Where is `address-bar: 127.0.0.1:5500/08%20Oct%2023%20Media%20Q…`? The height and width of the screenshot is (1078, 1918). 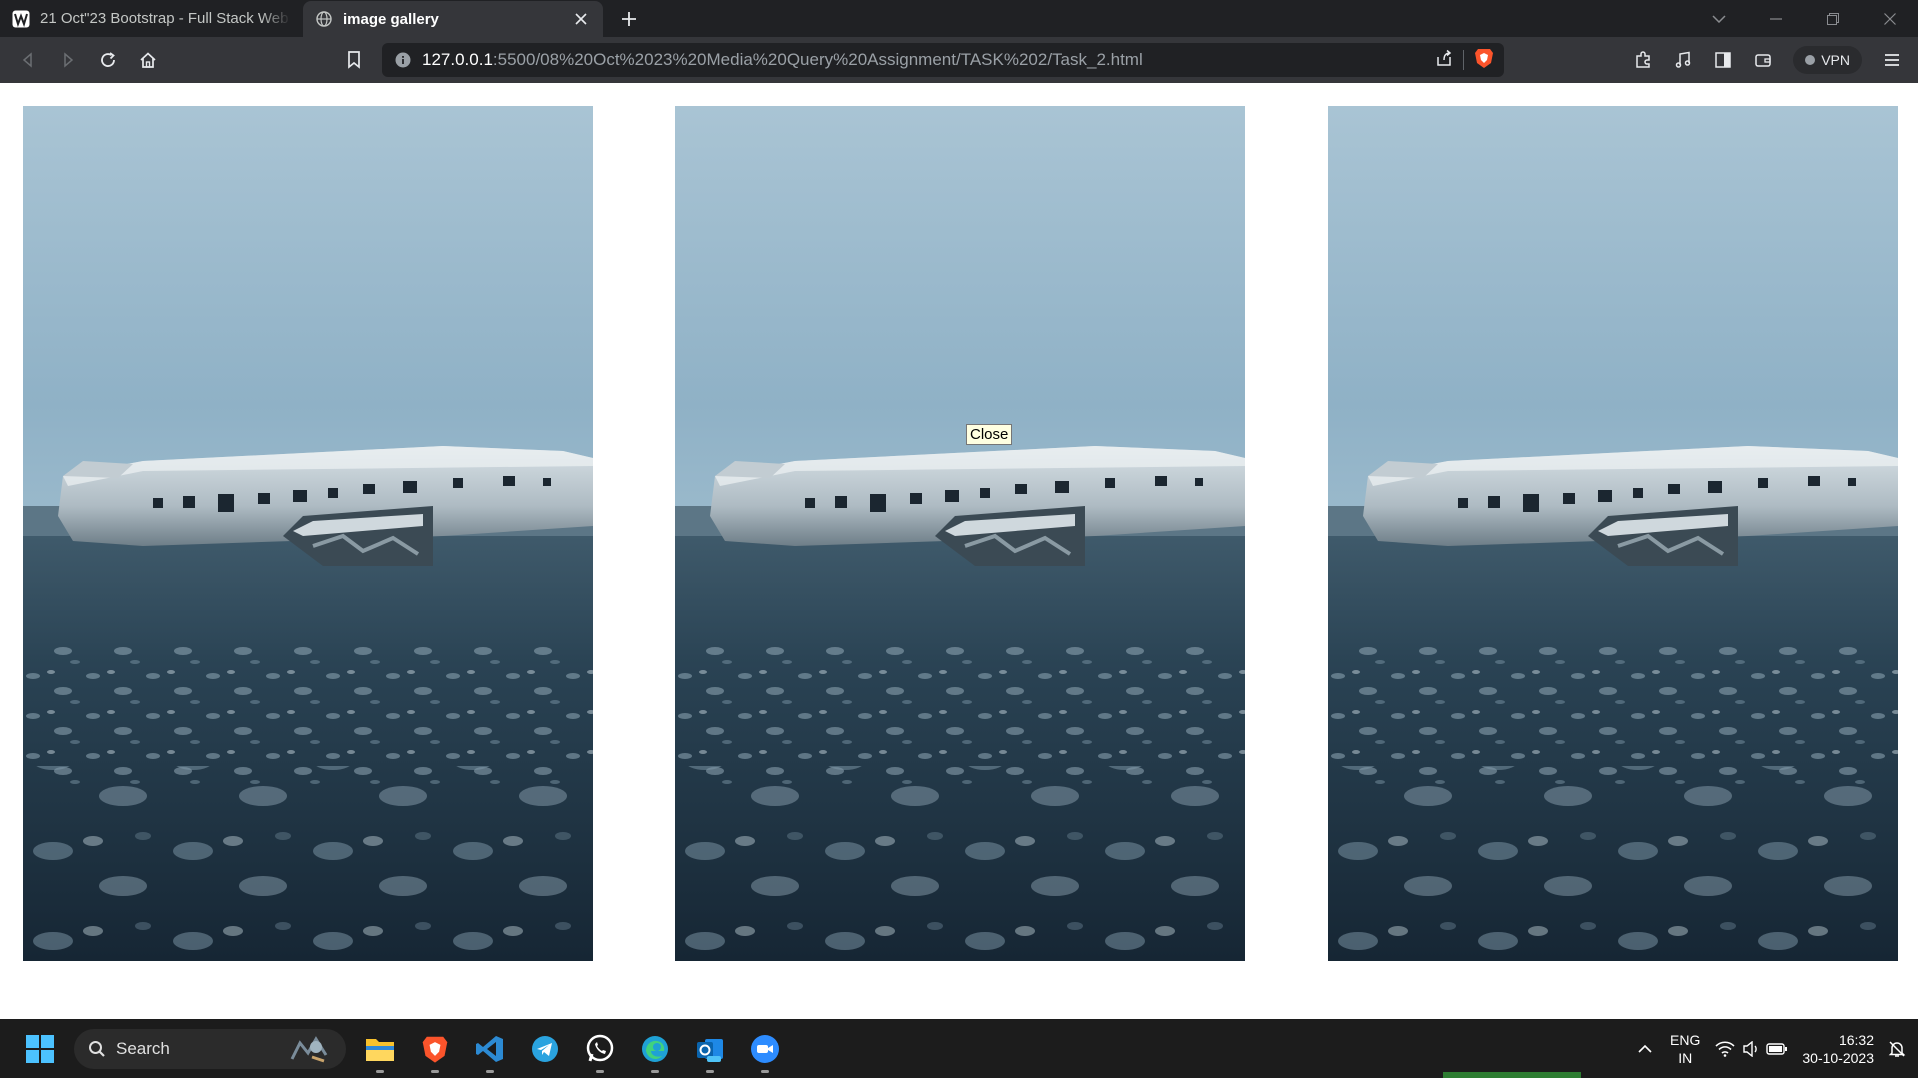 address-bar: 127.0.0.1:5500/08%20Oct%2023%20Media%20Q… is located at coordinates (943, 60).